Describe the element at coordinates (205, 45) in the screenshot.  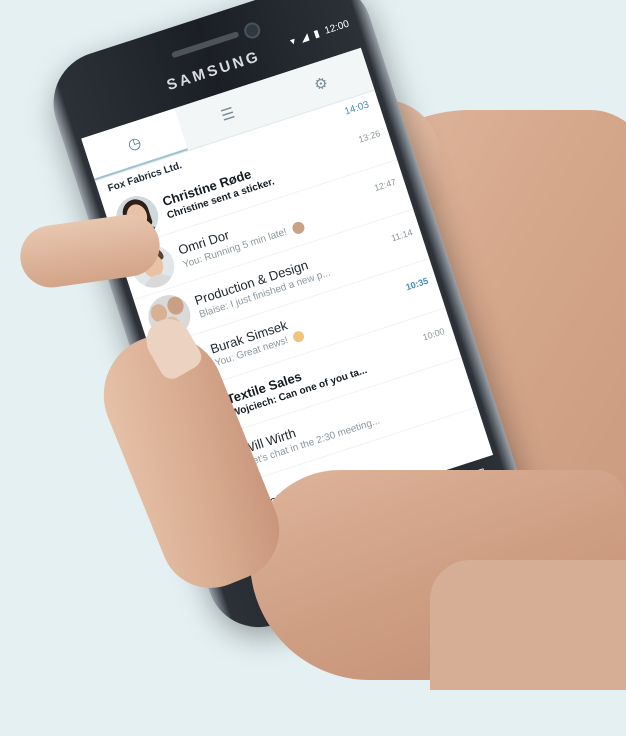
I see `speaker-grille` at that location.